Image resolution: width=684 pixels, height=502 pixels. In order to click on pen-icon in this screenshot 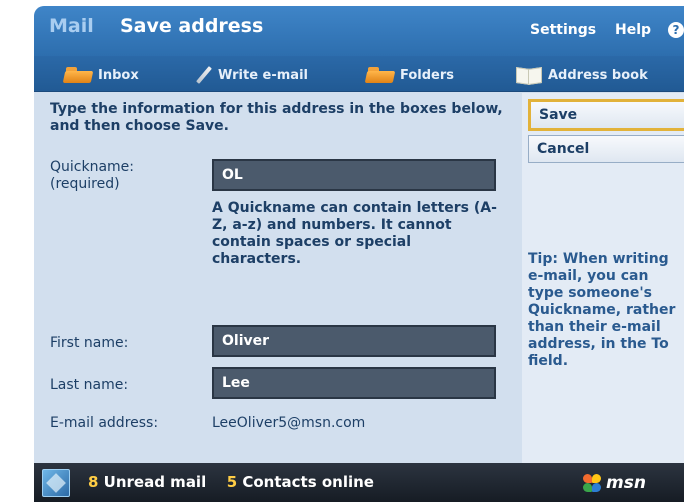, I will do `click(203, 75)`.